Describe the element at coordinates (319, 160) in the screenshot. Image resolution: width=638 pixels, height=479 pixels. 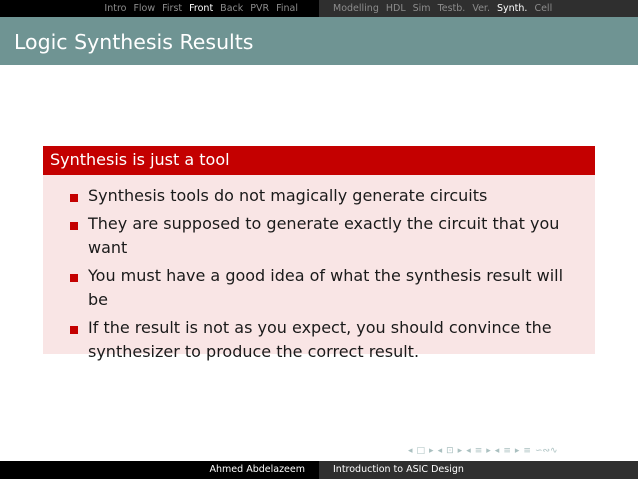
I see `block-title: Synthesis is just a tool` at that location.